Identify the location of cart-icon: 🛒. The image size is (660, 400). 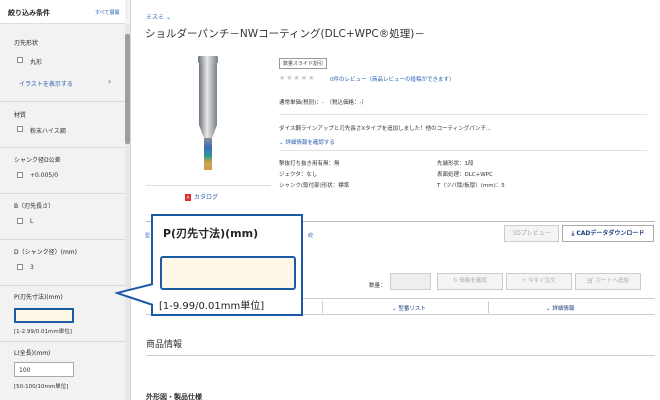
(591, 281).